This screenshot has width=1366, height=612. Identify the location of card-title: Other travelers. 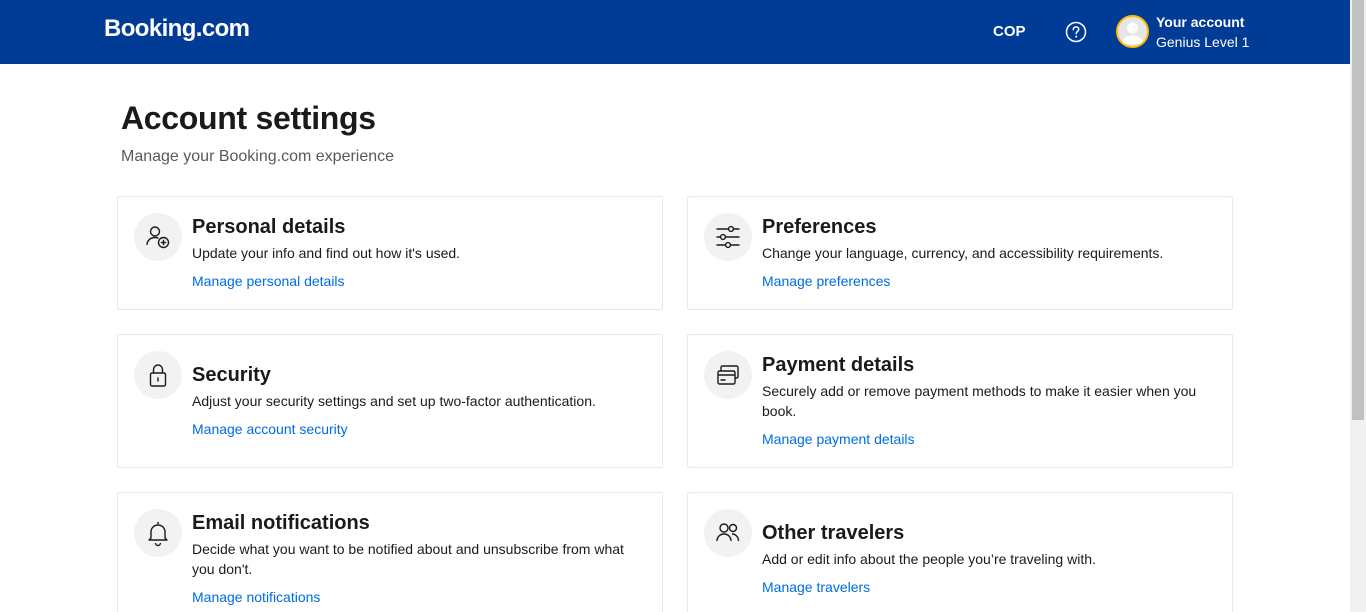
(833, 533).